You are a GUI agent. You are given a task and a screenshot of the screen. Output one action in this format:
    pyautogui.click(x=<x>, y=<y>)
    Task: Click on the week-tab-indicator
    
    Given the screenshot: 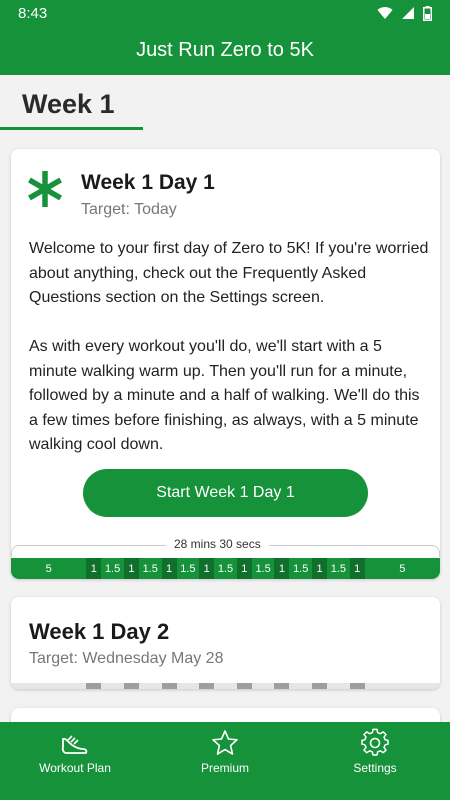 What is the action you would take?
    pyautogui.click(x=71, y=128)
    